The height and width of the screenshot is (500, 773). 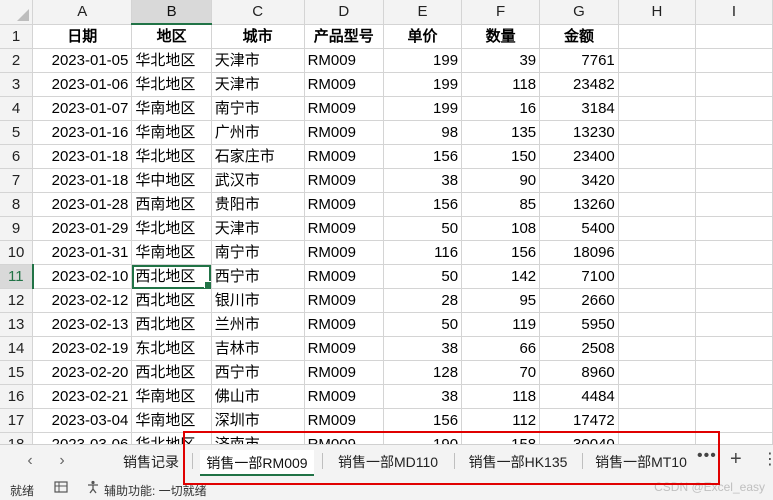 What do you see at coordinates (344, 108) in the screenshot?
I see `cell-d4: RM009` at bounding box center [344, 108].